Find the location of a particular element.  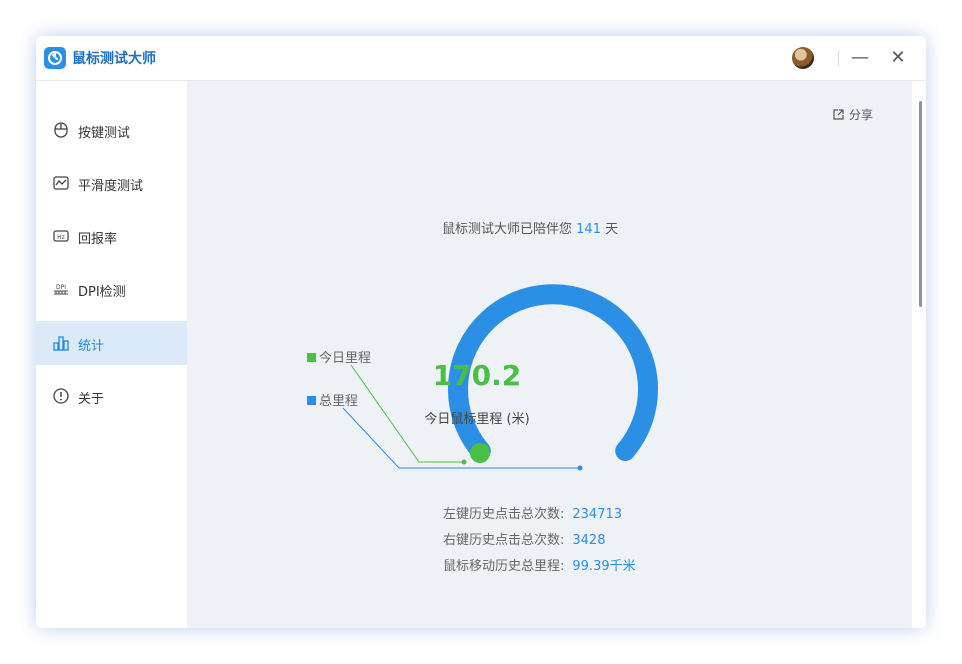

sidebar-item-label: 统计 is located at coordinates (91, 346).